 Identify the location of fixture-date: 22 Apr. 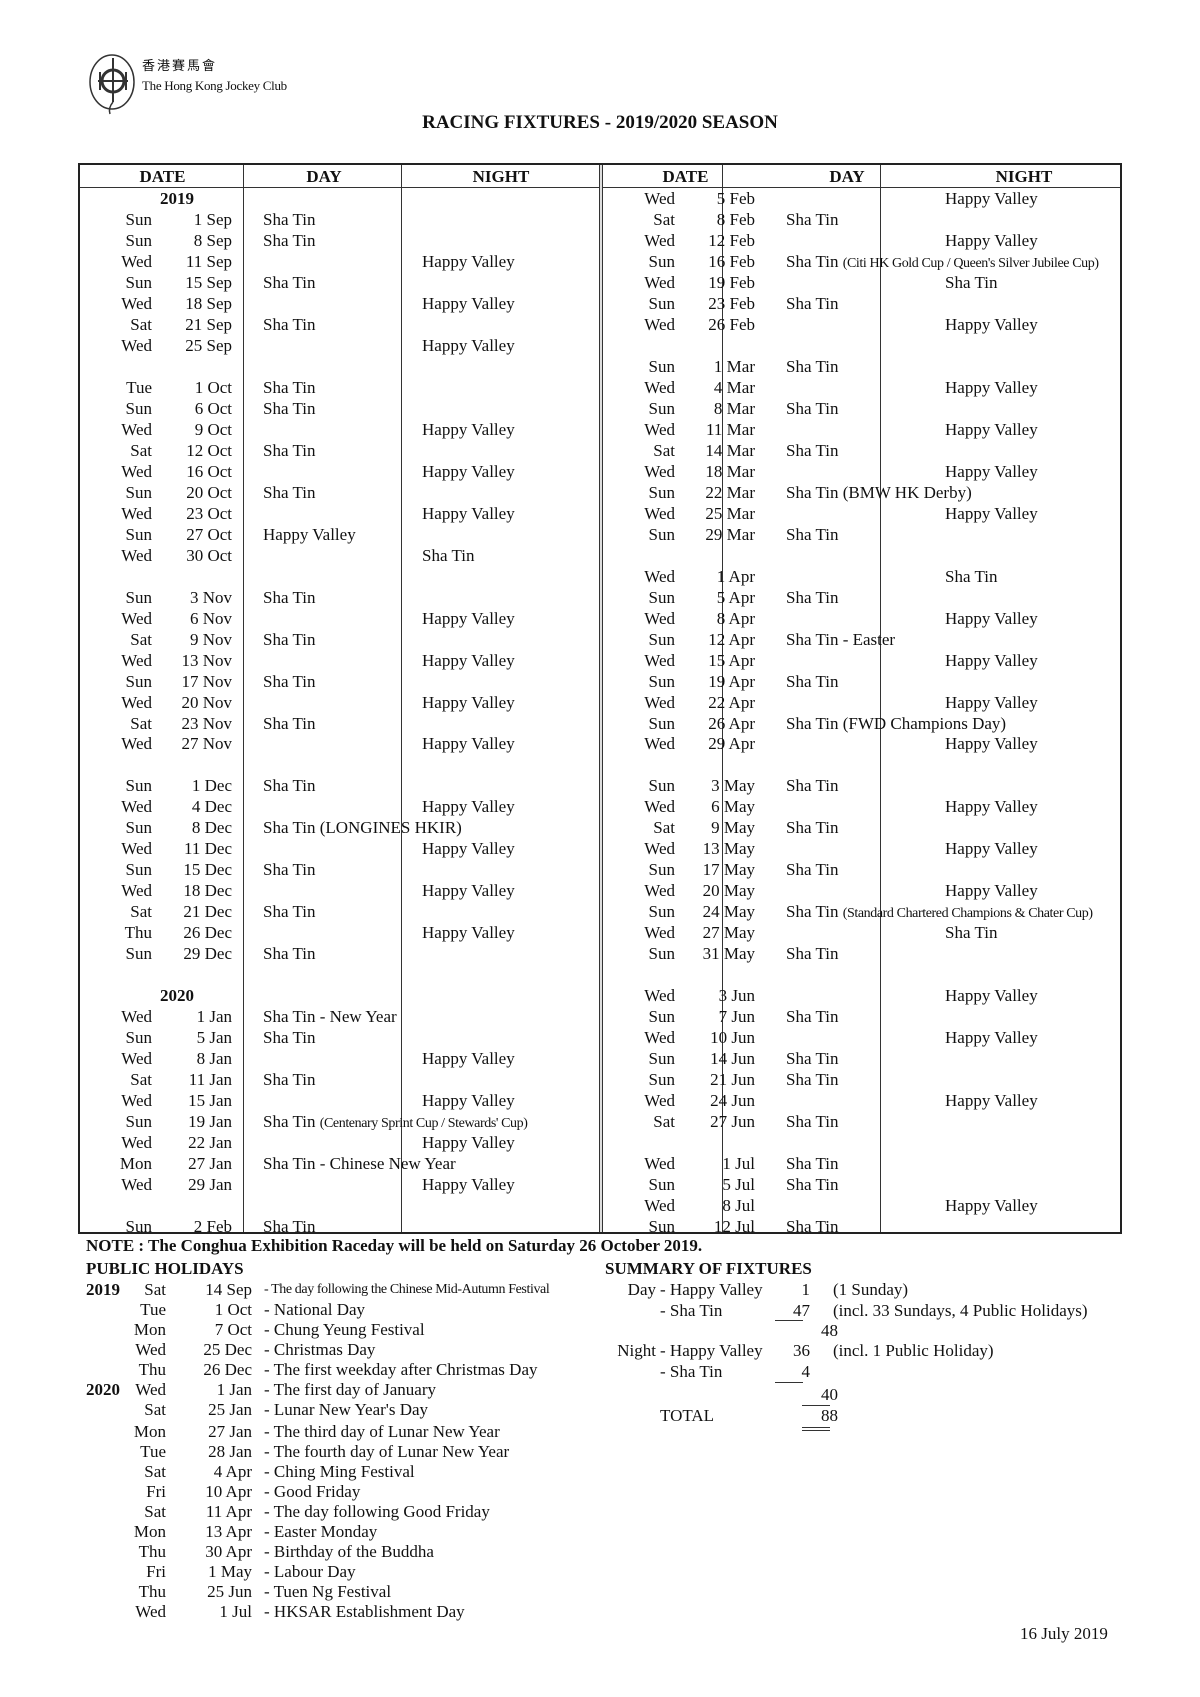
(731, 702).